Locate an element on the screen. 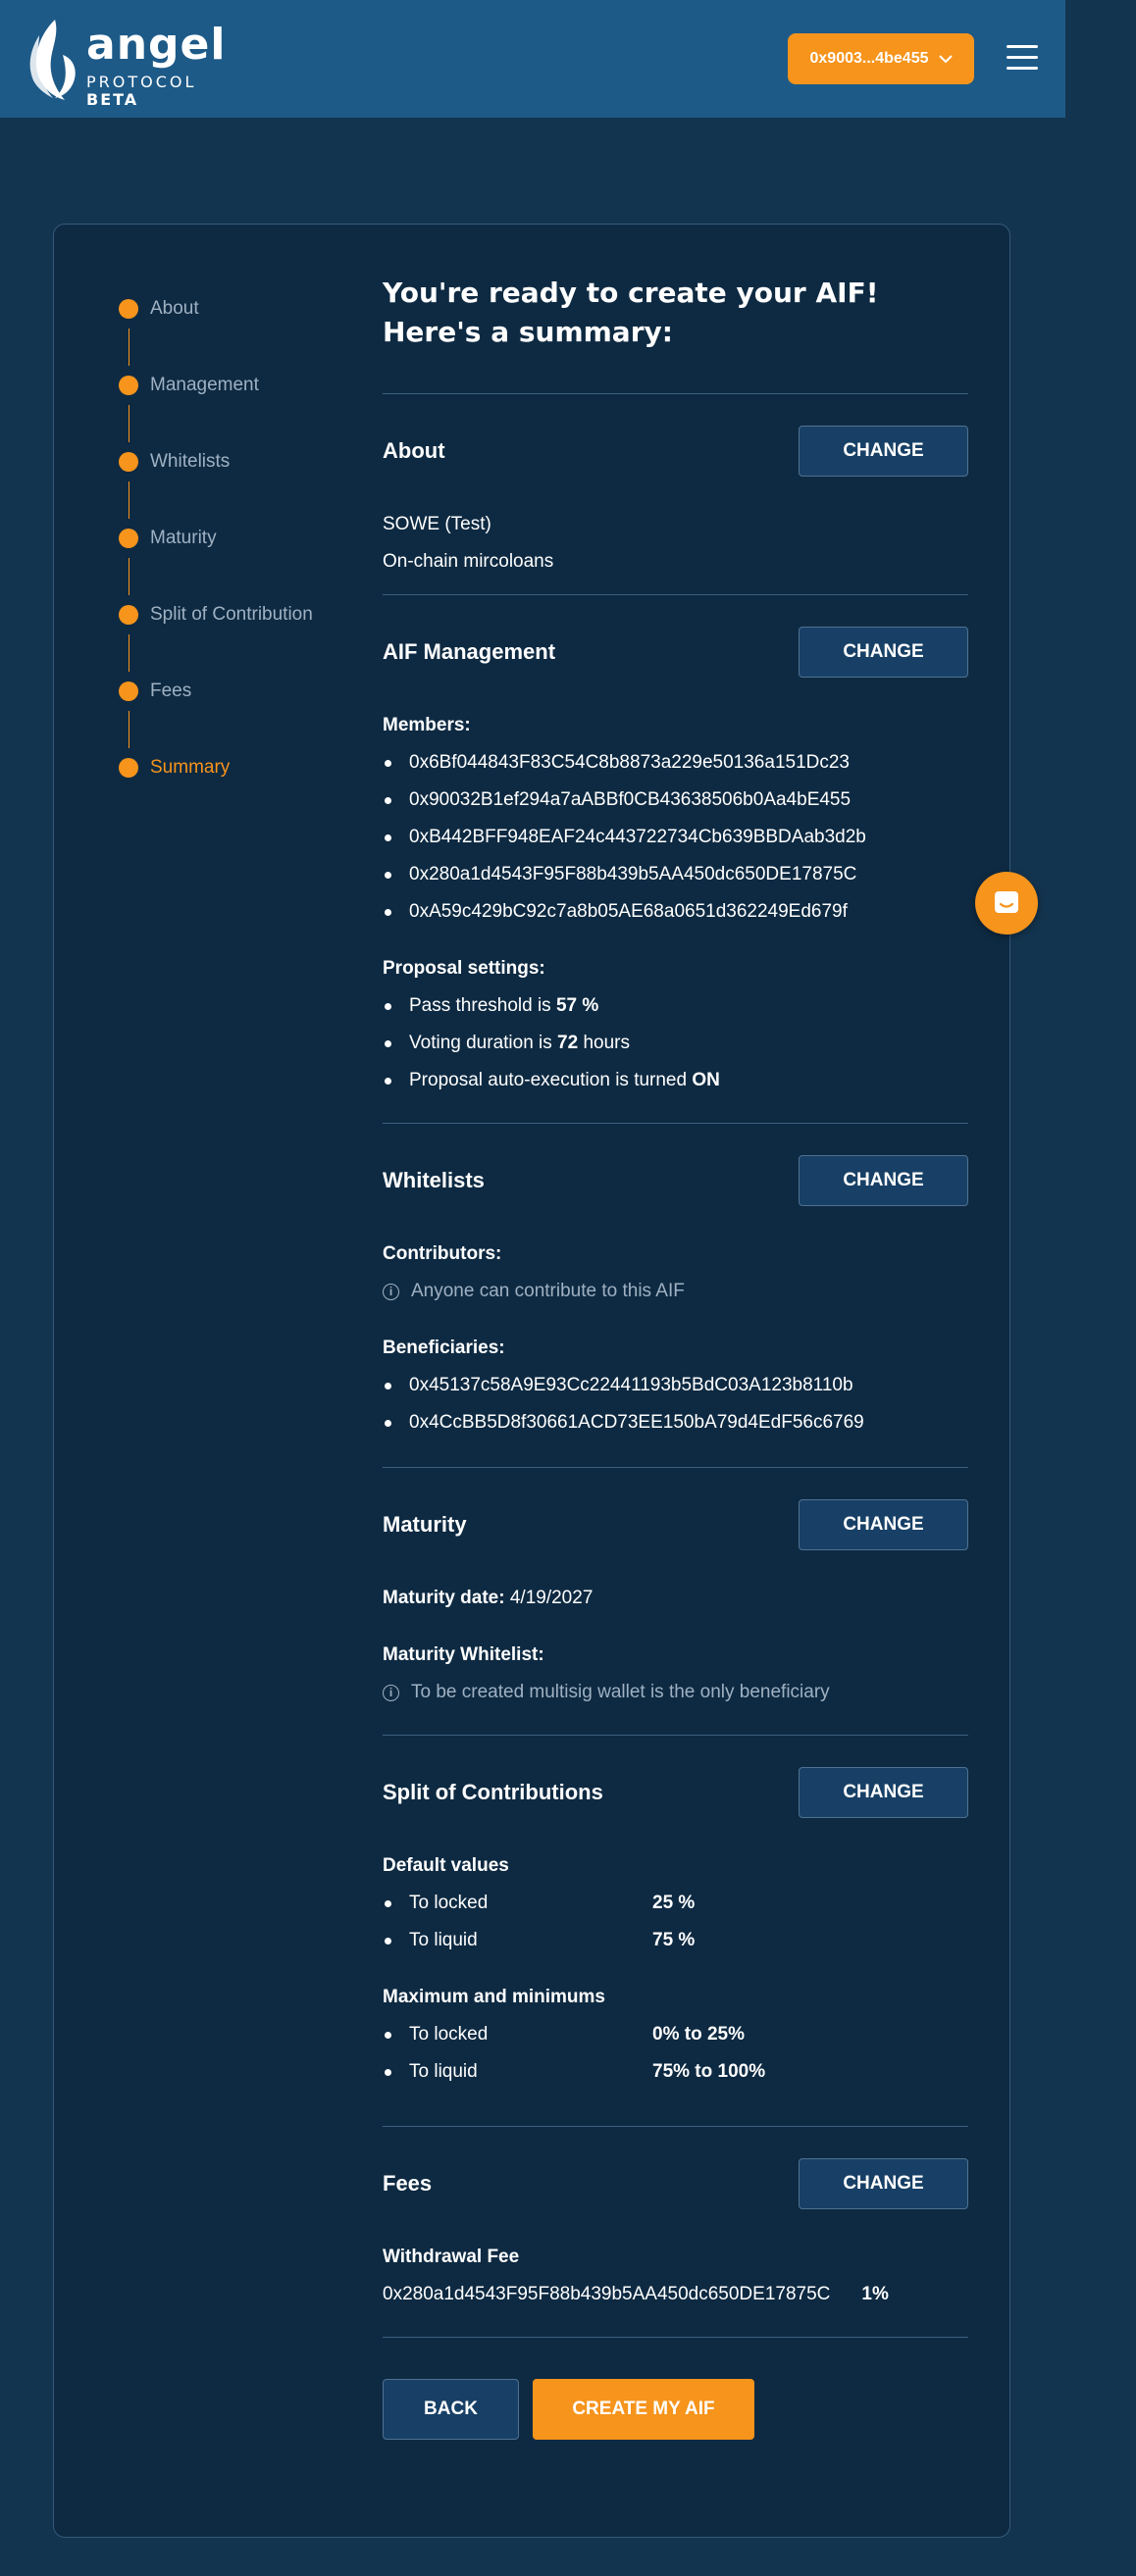 This screenshot has width=1136, height=2576. auto-execution-item: Proposal auto-execution is turned ON is located at coordinates (675, 1081).